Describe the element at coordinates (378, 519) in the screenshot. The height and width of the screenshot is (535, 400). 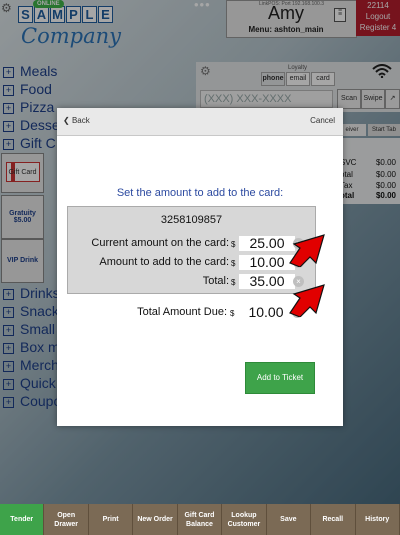
I see `history-button: History` at that location.